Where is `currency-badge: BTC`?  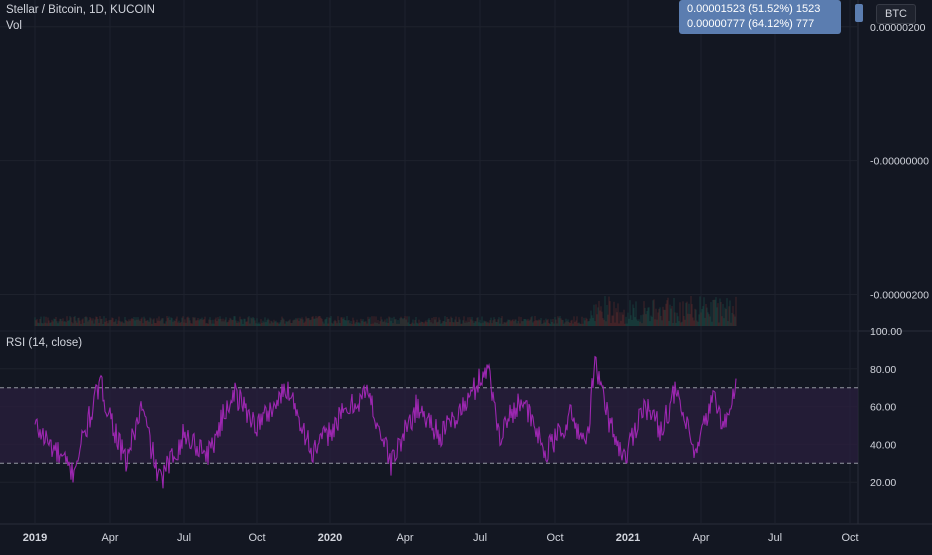 currency-badge: BTC is located at coordinates (896, 14).